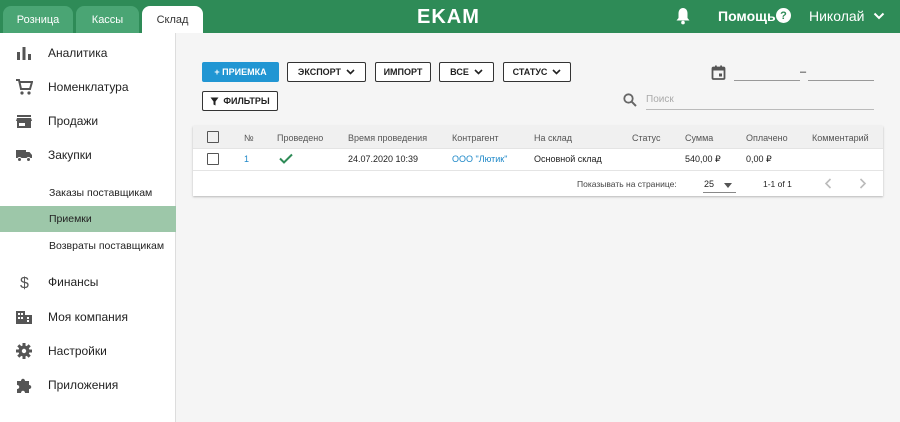  Describe the element at coordinates (24, 53) in the screenshot. I see `bar-chart-icon` at that location.